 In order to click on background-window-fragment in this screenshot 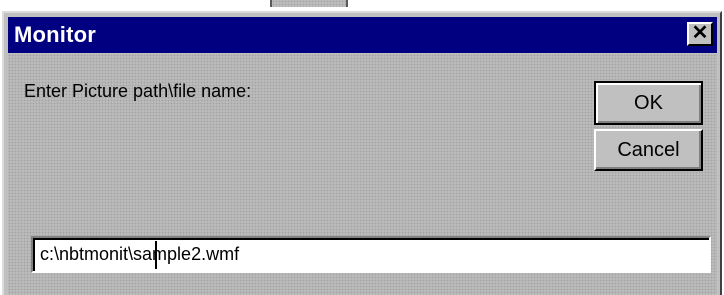, I will do `click(309, 3)`.